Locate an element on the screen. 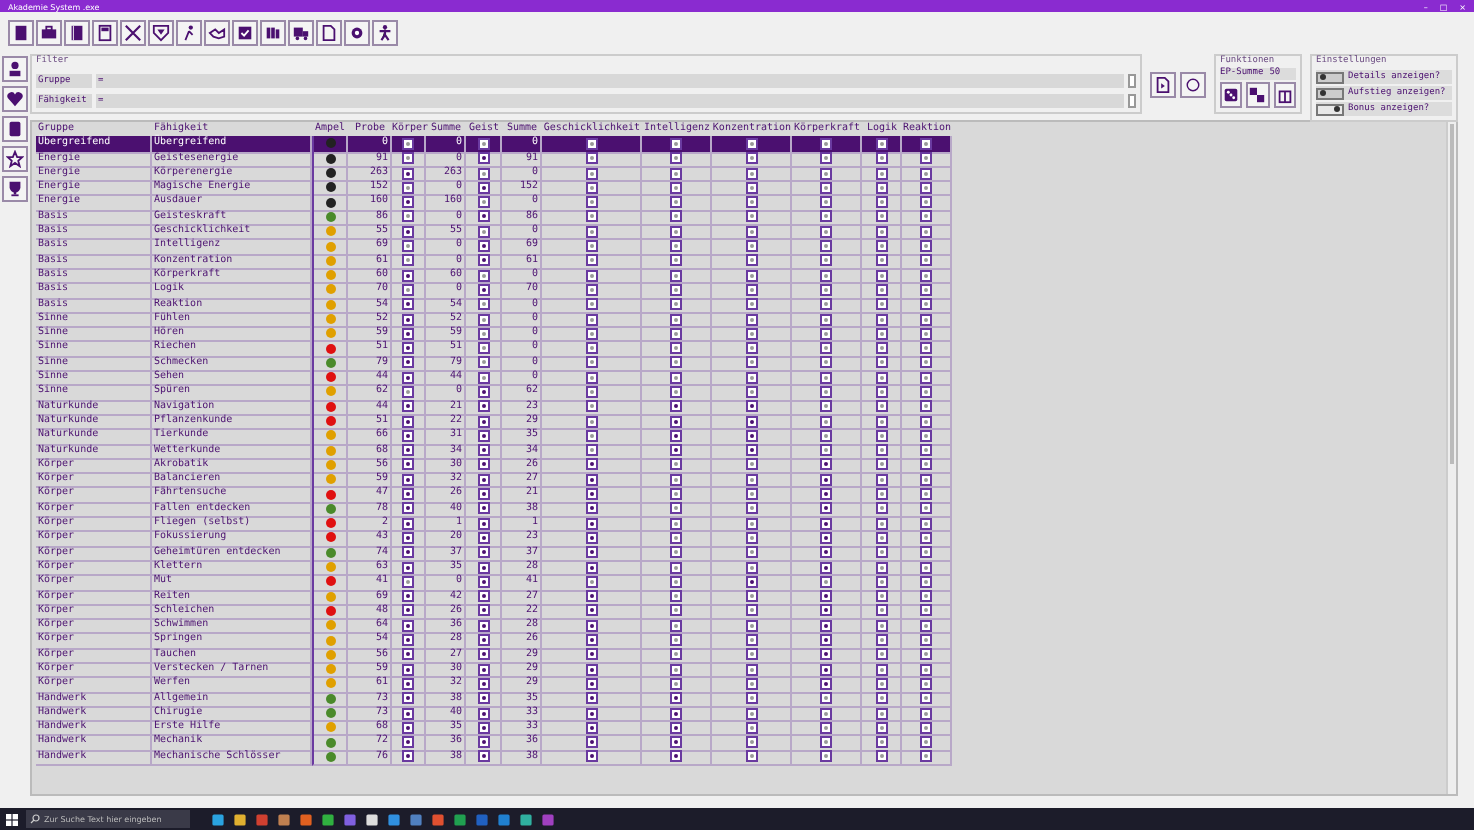 The image size is (1474, 830). scrollbar-thumb is located at coordinates (1452, 294).